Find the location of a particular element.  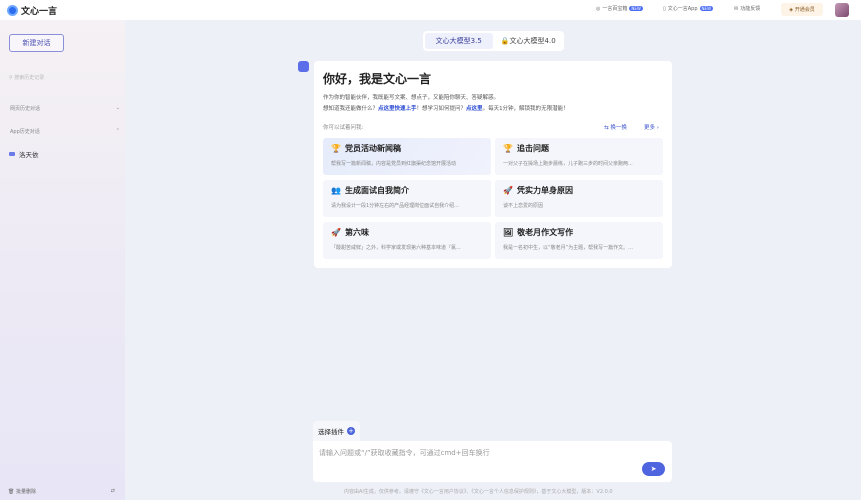

history-search-input: ⚲ 搜索历史记录 is located at coordinates (26, 77).